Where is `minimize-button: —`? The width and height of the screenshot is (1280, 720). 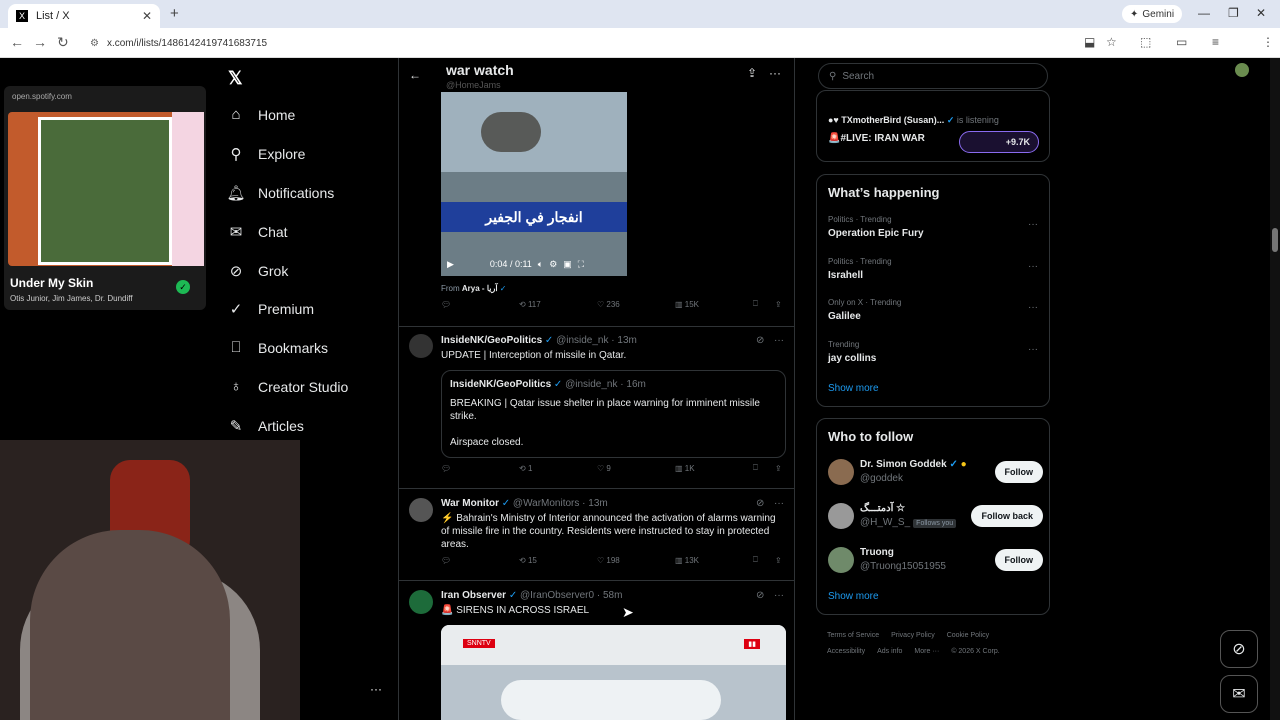
minimize-button: — is located at coordinates (1204, 13).